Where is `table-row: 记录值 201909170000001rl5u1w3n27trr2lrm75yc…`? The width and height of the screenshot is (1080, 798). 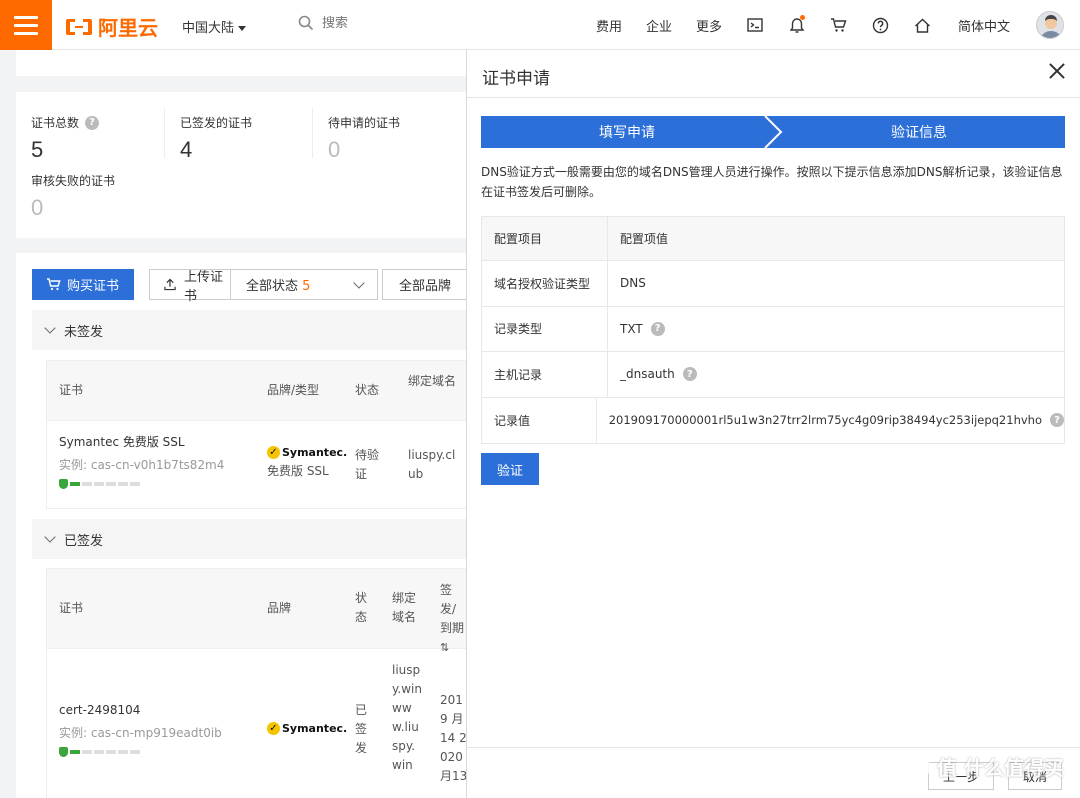
table-row: 记录值 201909170000001rl5u1w3n27trr2lrm75yc… is located at coordinates (773, 420).